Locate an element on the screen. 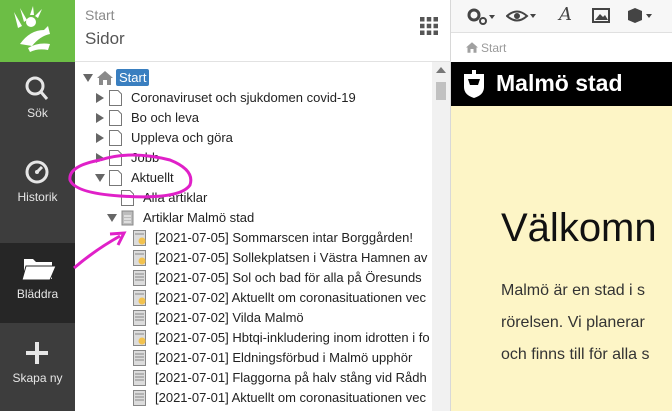 The image size is (672, 411). tree-item: Coronaviruset och sjukdomen covid-19 is located at coordinates (253, 98).